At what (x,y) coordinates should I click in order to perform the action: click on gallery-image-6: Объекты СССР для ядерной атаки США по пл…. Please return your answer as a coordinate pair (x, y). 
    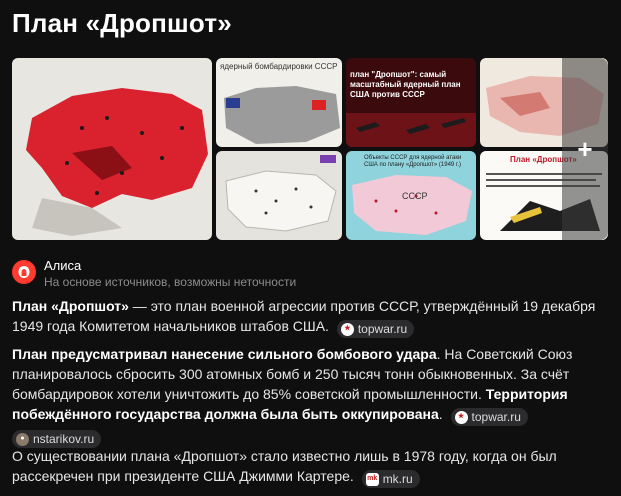
    Looking at the image, I should click on (411, 195).